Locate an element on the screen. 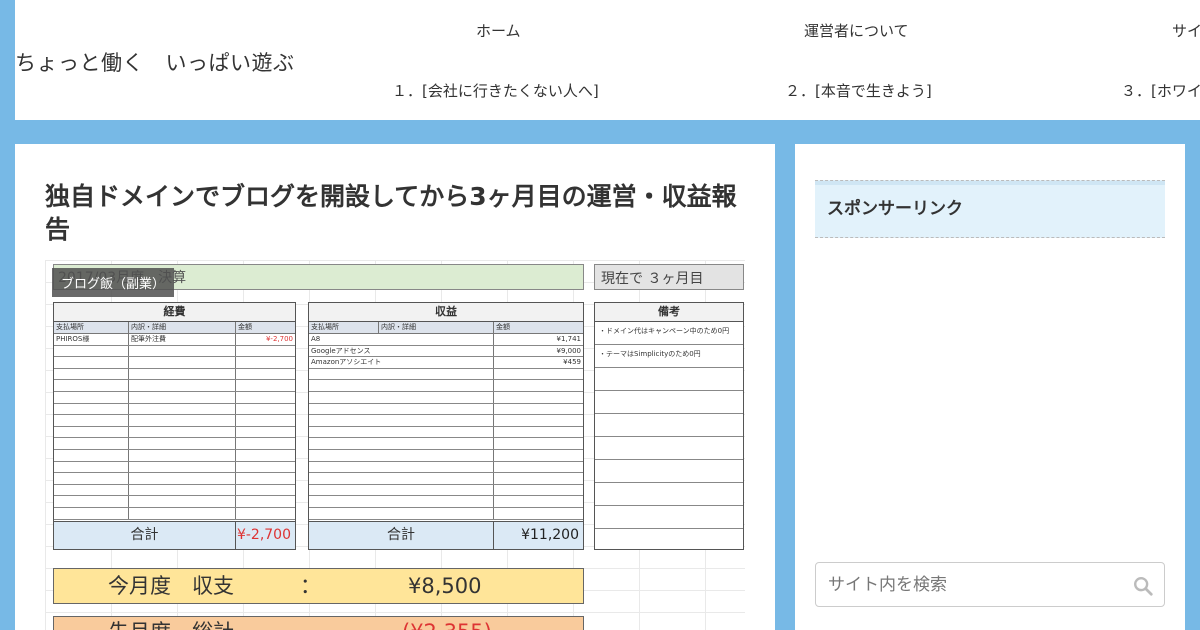 This screenshot has width=1200, height=630. table-row: PHIROS様 配筆外注費 ¥-2,700 is located at coordinates (174, 340).